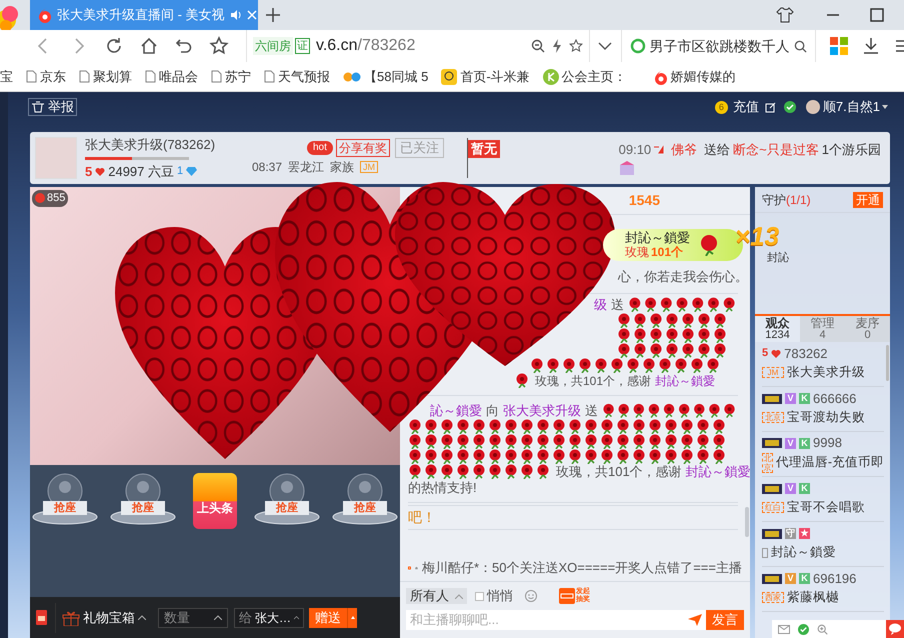  I want to click on bookmark-item: 宝, so click(6, 76).